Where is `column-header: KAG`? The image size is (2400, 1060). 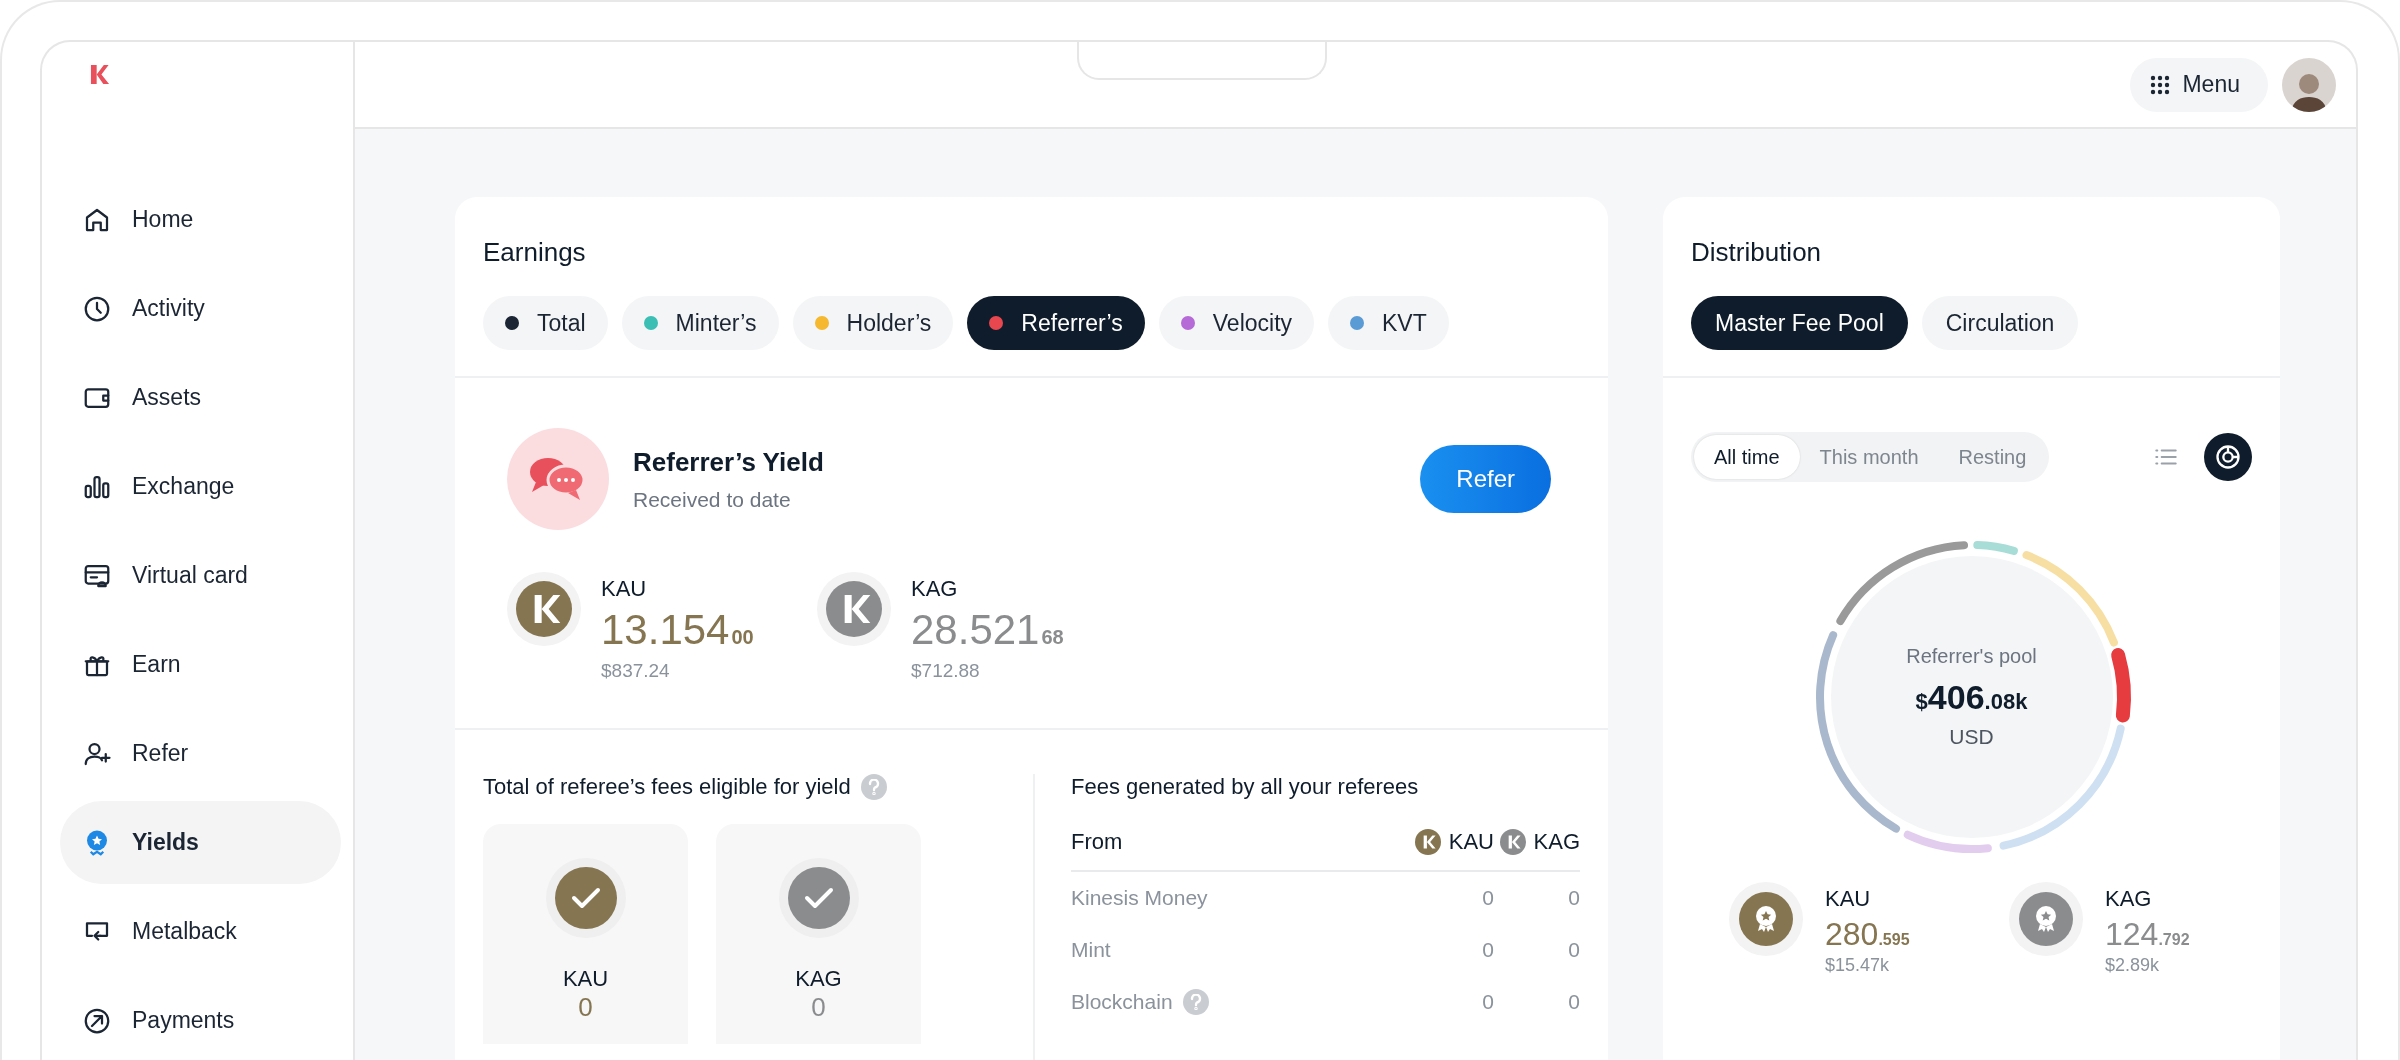 column-header: KAG is located at coordinates (1556, 842).